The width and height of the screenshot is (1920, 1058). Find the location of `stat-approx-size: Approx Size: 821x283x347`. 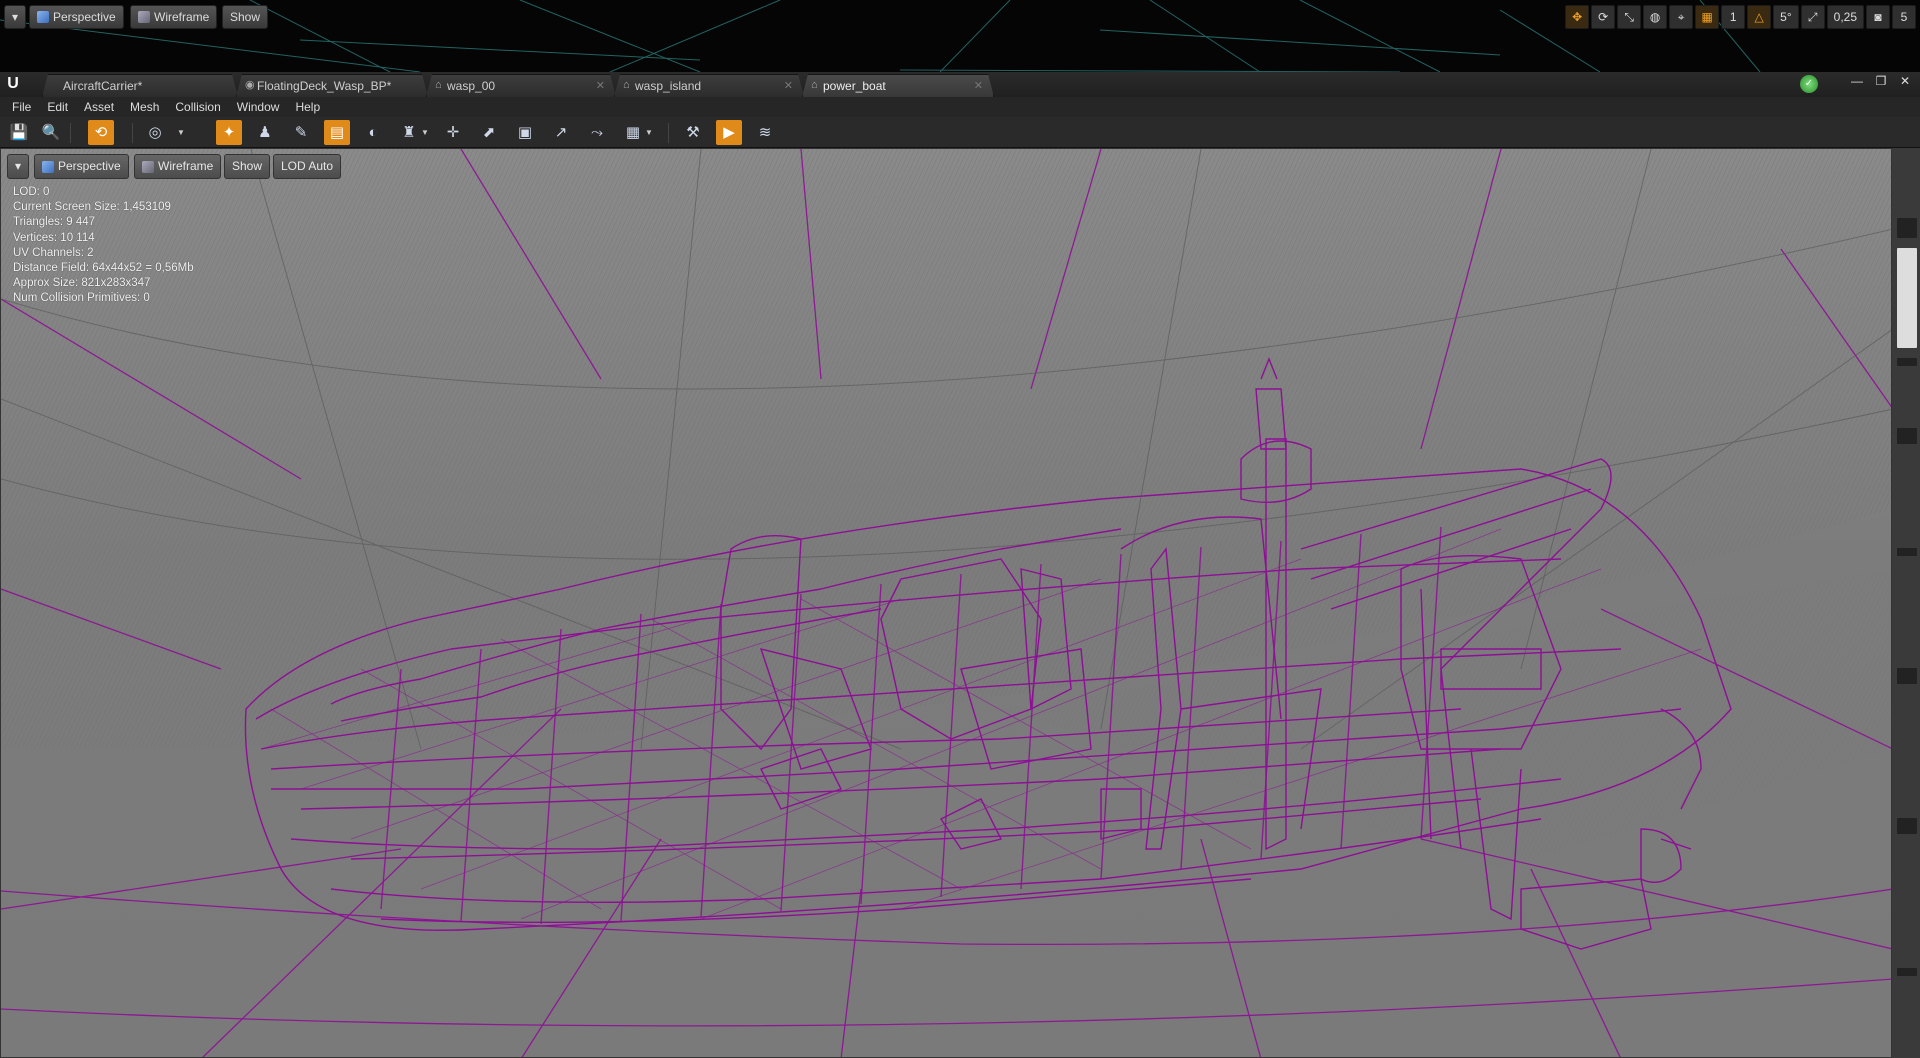

stat-approx-size: Approx Size: 821x283x347 is located at coordinates (82, 283).